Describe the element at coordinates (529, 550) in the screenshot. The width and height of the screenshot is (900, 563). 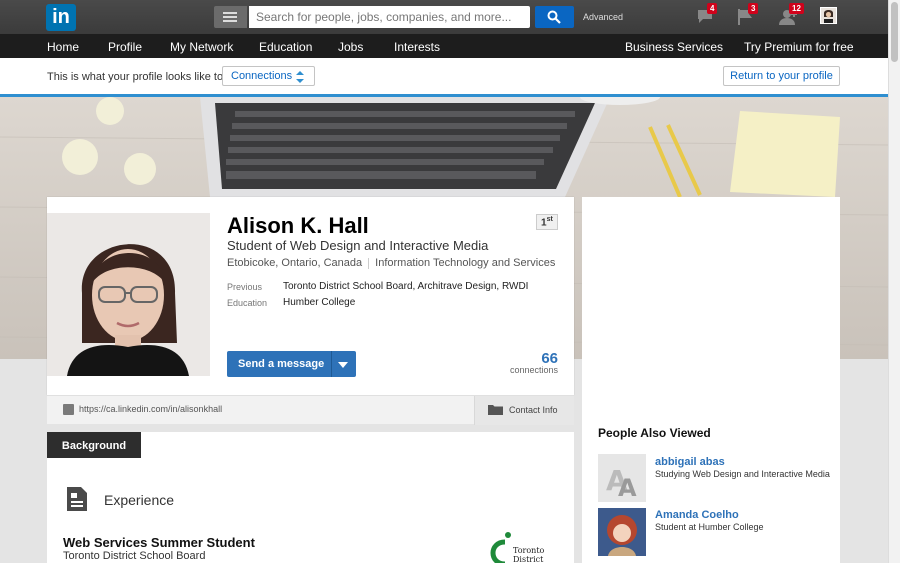
I see `logo-text-line-1: Toronto` at that location.